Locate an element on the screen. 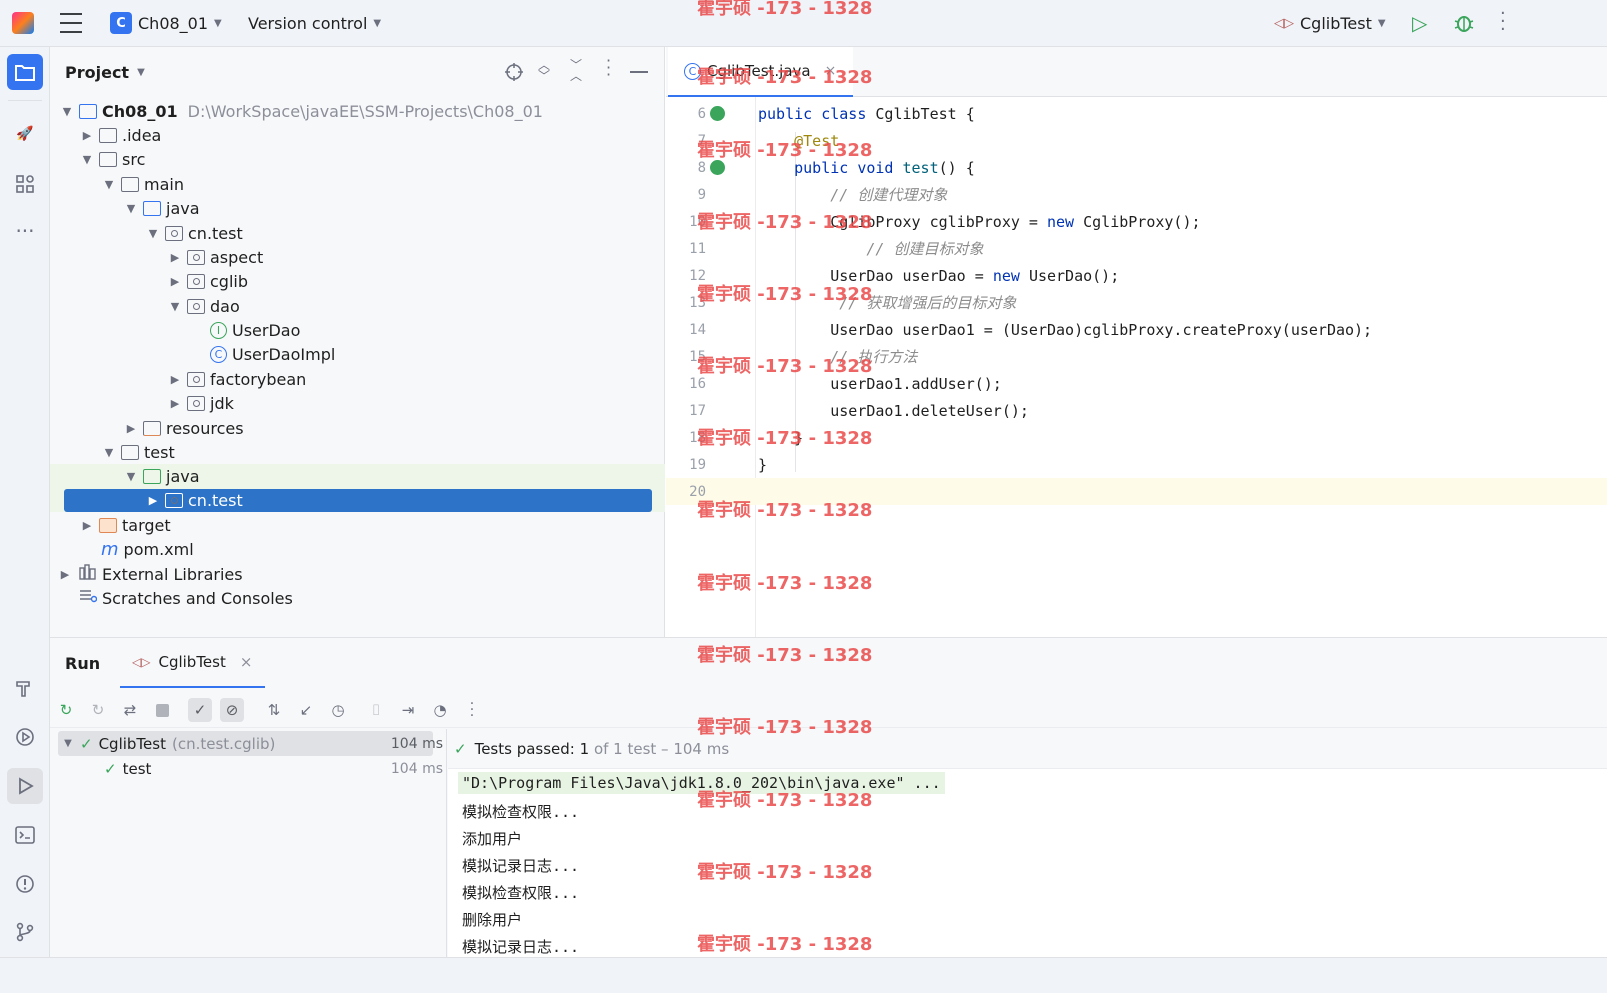 This screenshot has width=1607, height=993. version-control-menu: Version control ▼ is located at coordinates (314, 23).